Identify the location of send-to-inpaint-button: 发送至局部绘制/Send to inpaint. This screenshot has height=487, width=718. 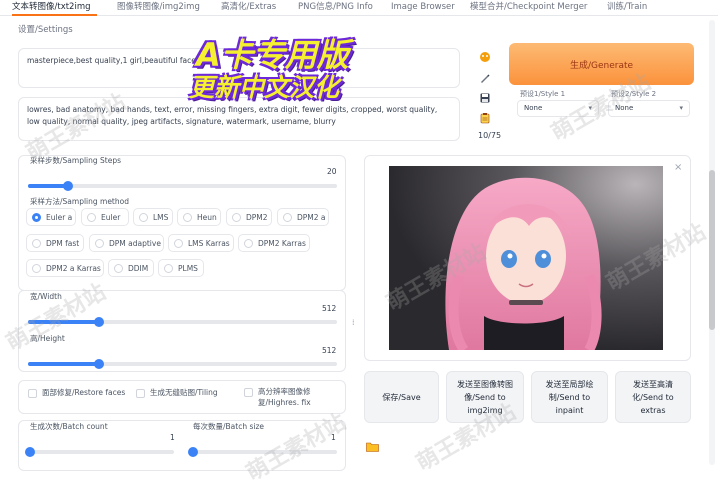
(569, 397).